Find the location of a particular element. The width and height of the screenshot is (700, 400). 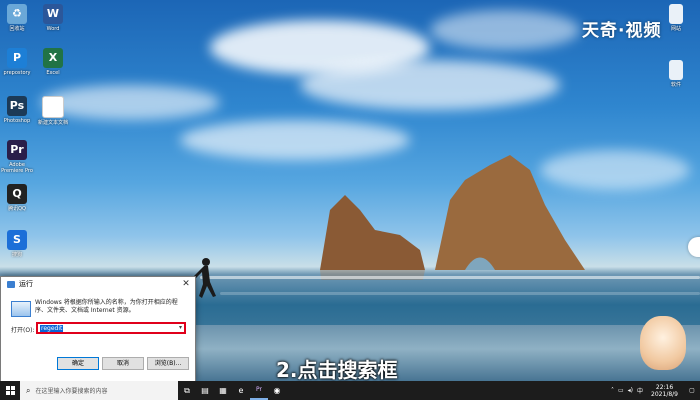

windows-icon is located at coordinates (10, 390).